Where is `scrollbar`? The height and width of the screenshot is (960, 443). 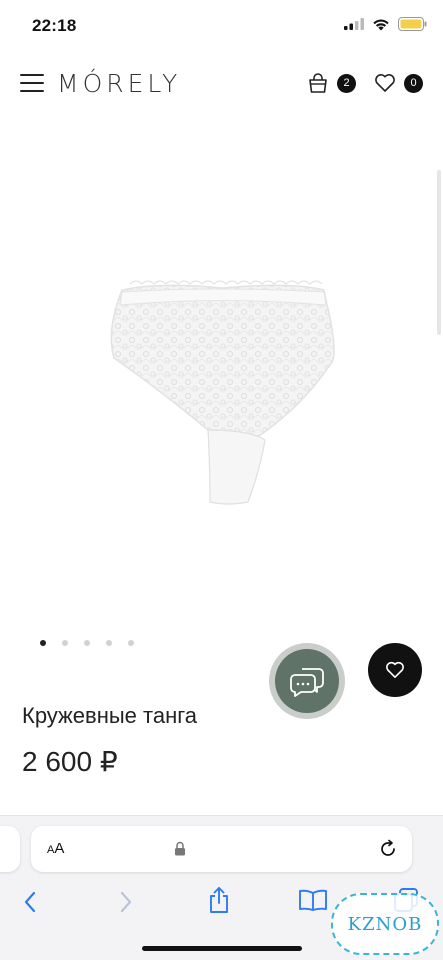 scrollbar is located at coordinates (439, 252).